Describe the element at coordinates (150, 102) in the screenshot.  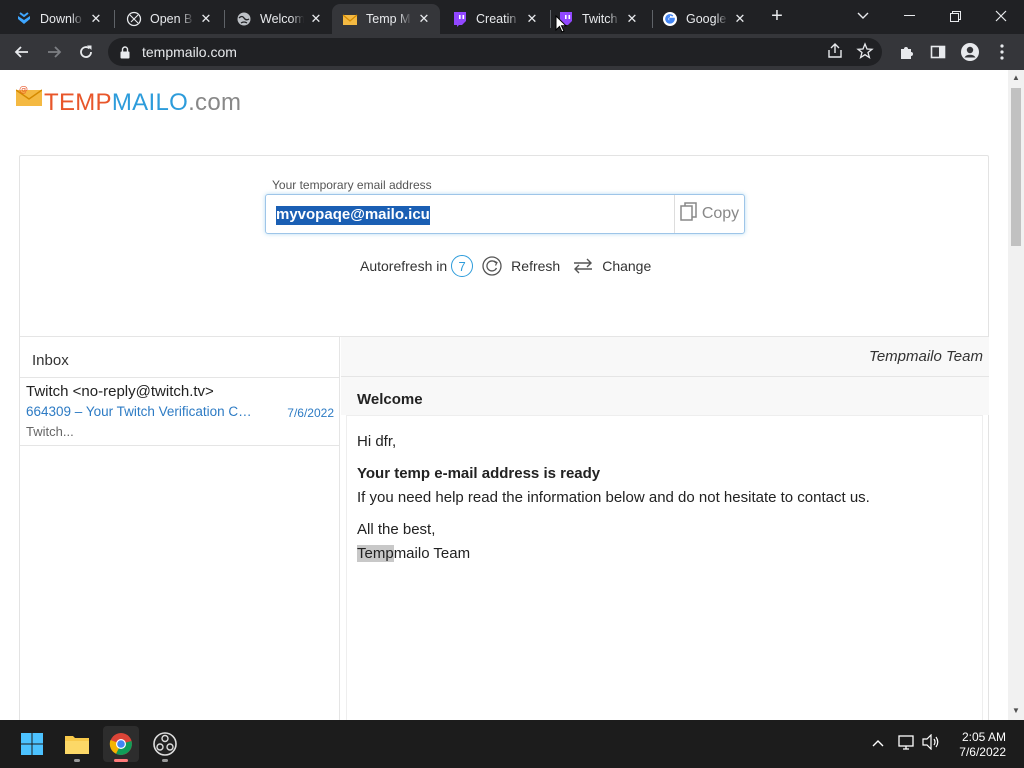
I see `logo-part-mailo: MAILO` at that location.